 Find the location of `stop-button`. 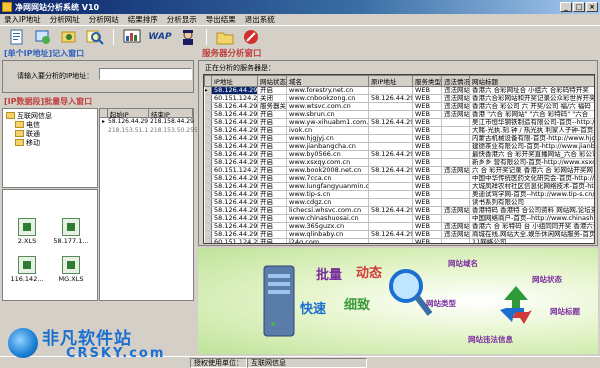

stop-button is located at coordinates (251, 37).